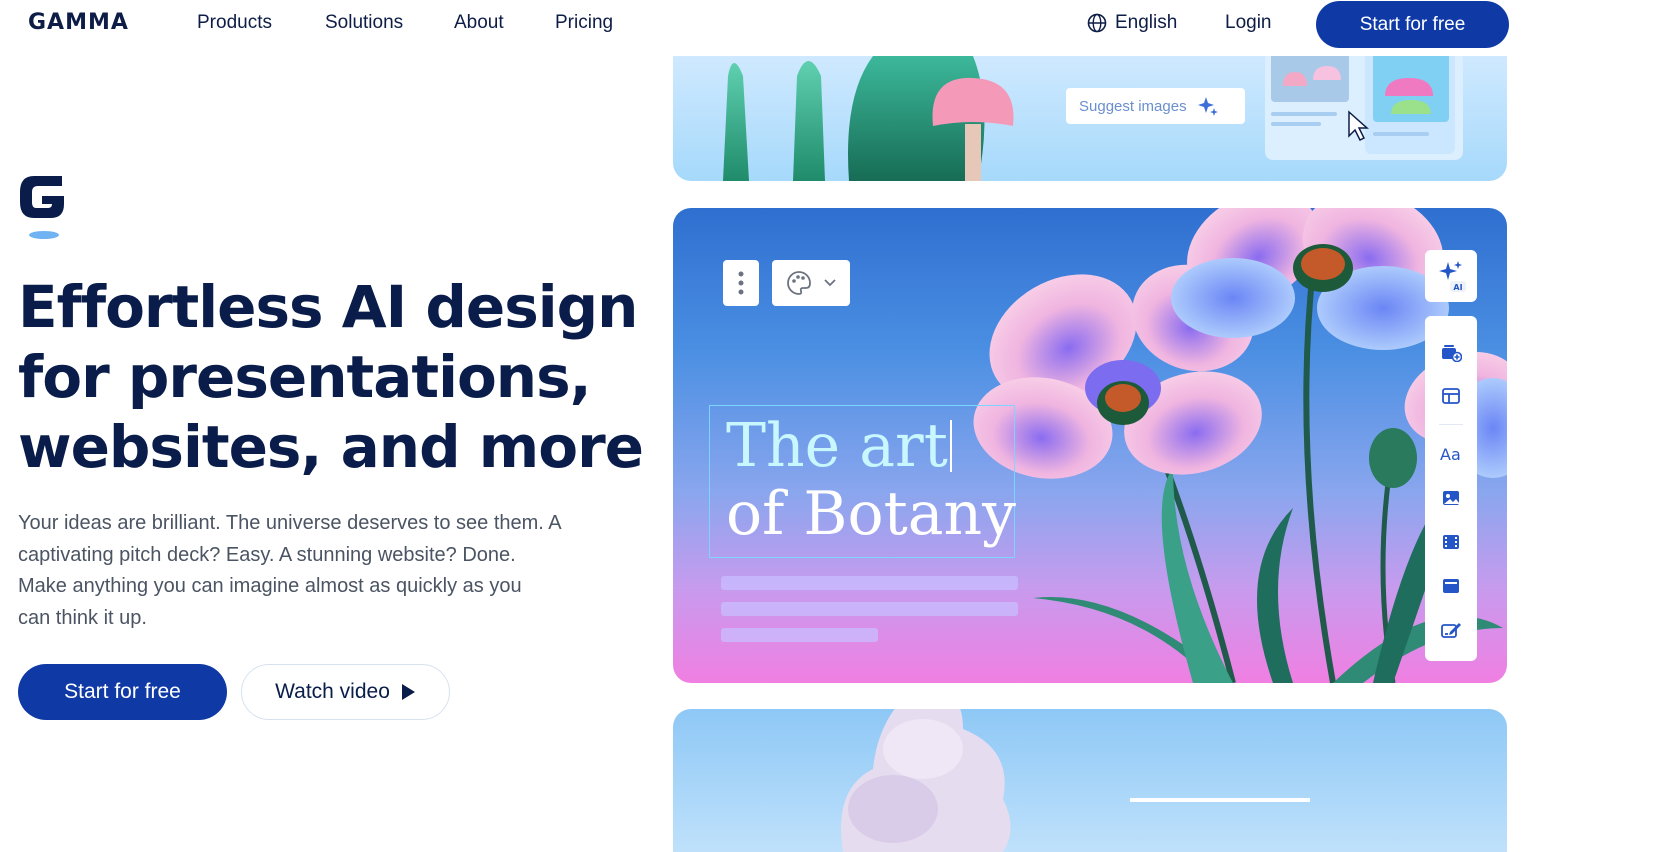  What do you see at coordinates (1097, 23) in the screenshot?
I see `globe-icon` at bounding box center [1097, 23].